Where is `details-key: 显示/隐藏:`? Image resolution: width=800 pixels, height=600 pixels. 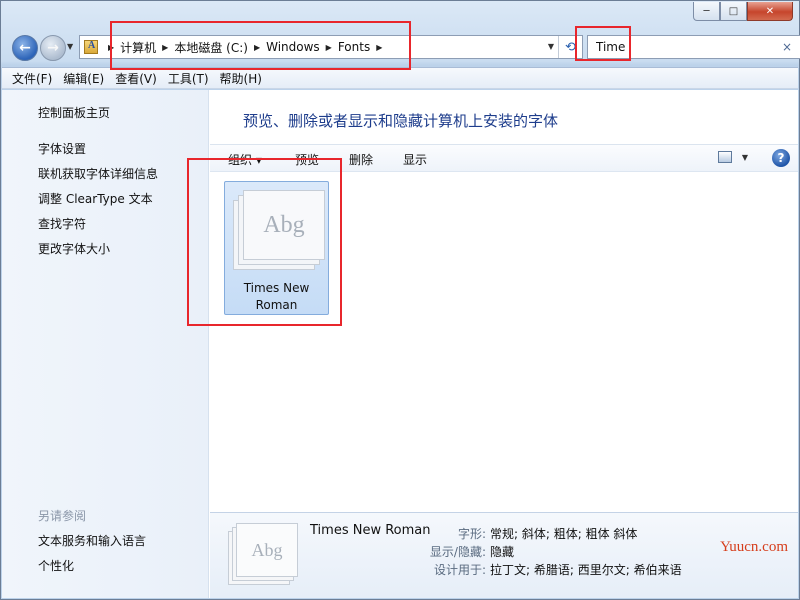
details-key: 显示/隐藏: is located at coordinates (457, 552).